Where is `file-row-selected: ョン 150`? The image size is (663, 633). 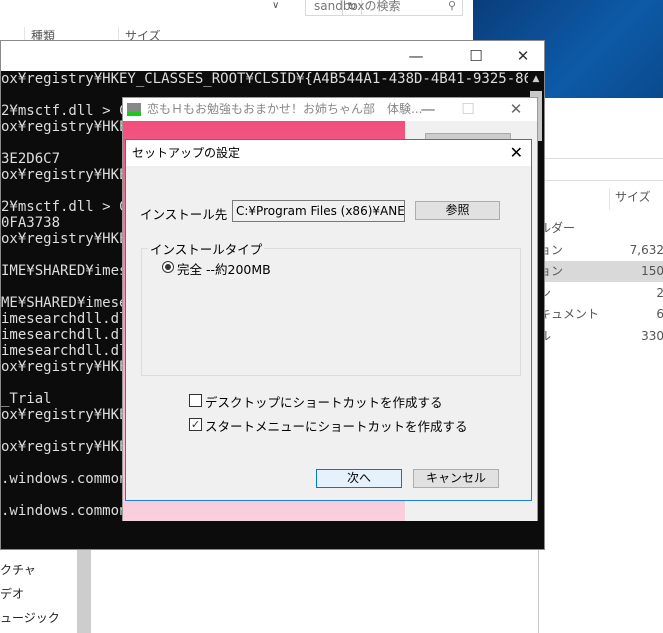 file-row-selected: ョン 150 is located at coordinates (601, 271).